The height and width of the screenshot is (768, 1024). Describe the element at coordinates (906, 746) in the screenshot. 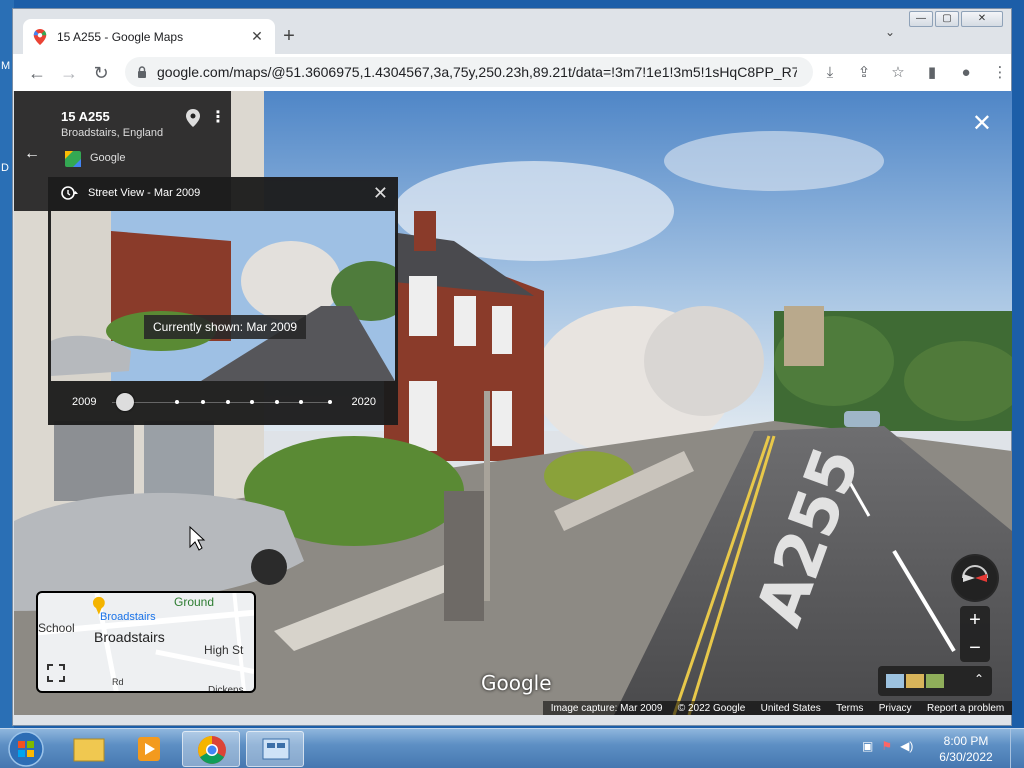

I see `volume-icon: ◀)` at that location.